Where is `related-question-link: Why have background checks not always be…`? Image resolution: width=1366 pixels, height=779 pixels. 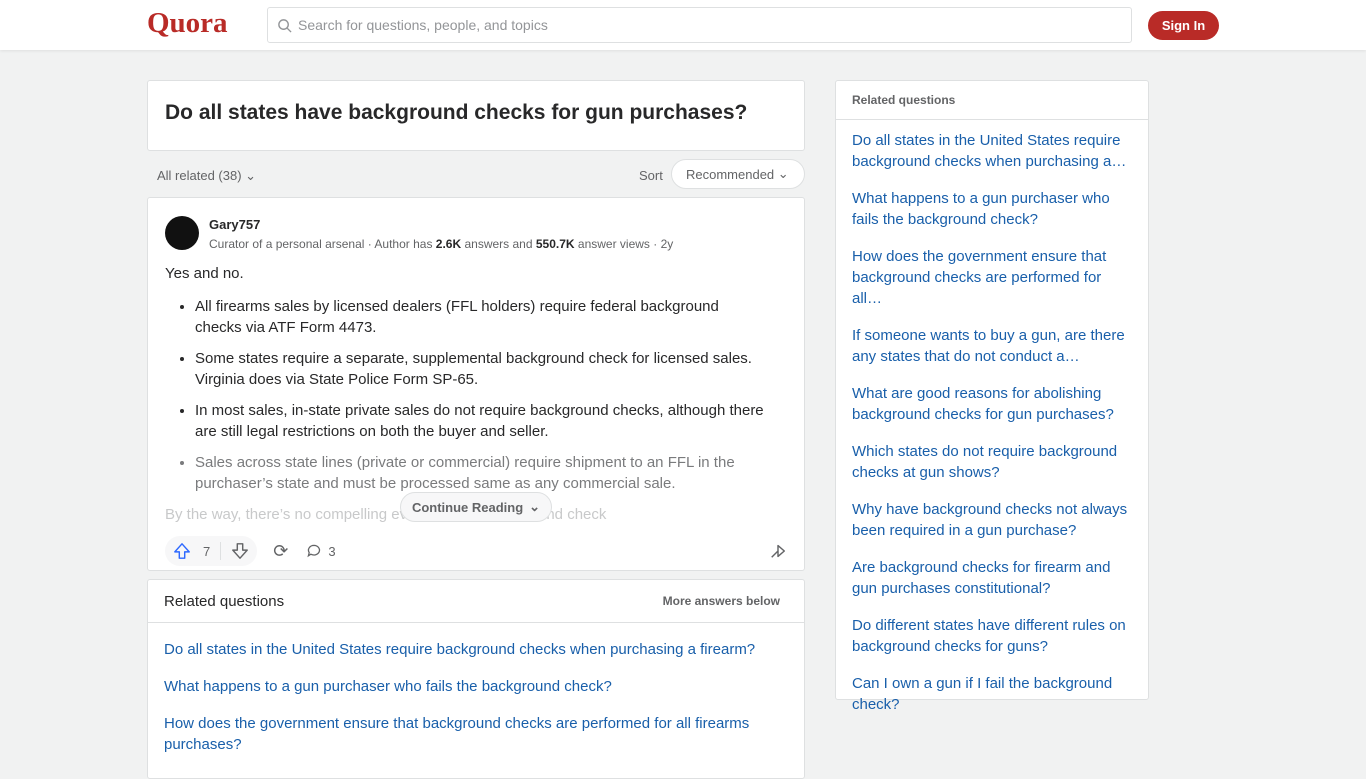
related-question-link: Why have background checks not always be… is located at coordinates (992, 520).